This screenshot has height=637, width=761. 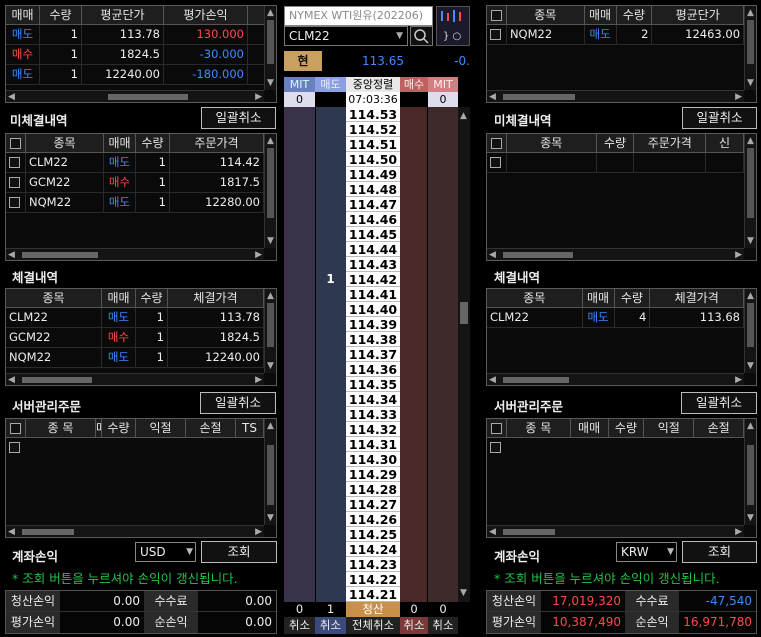 I want to click on table-row: CLM22 매도 1 114.42, so click(x=135, y=163).